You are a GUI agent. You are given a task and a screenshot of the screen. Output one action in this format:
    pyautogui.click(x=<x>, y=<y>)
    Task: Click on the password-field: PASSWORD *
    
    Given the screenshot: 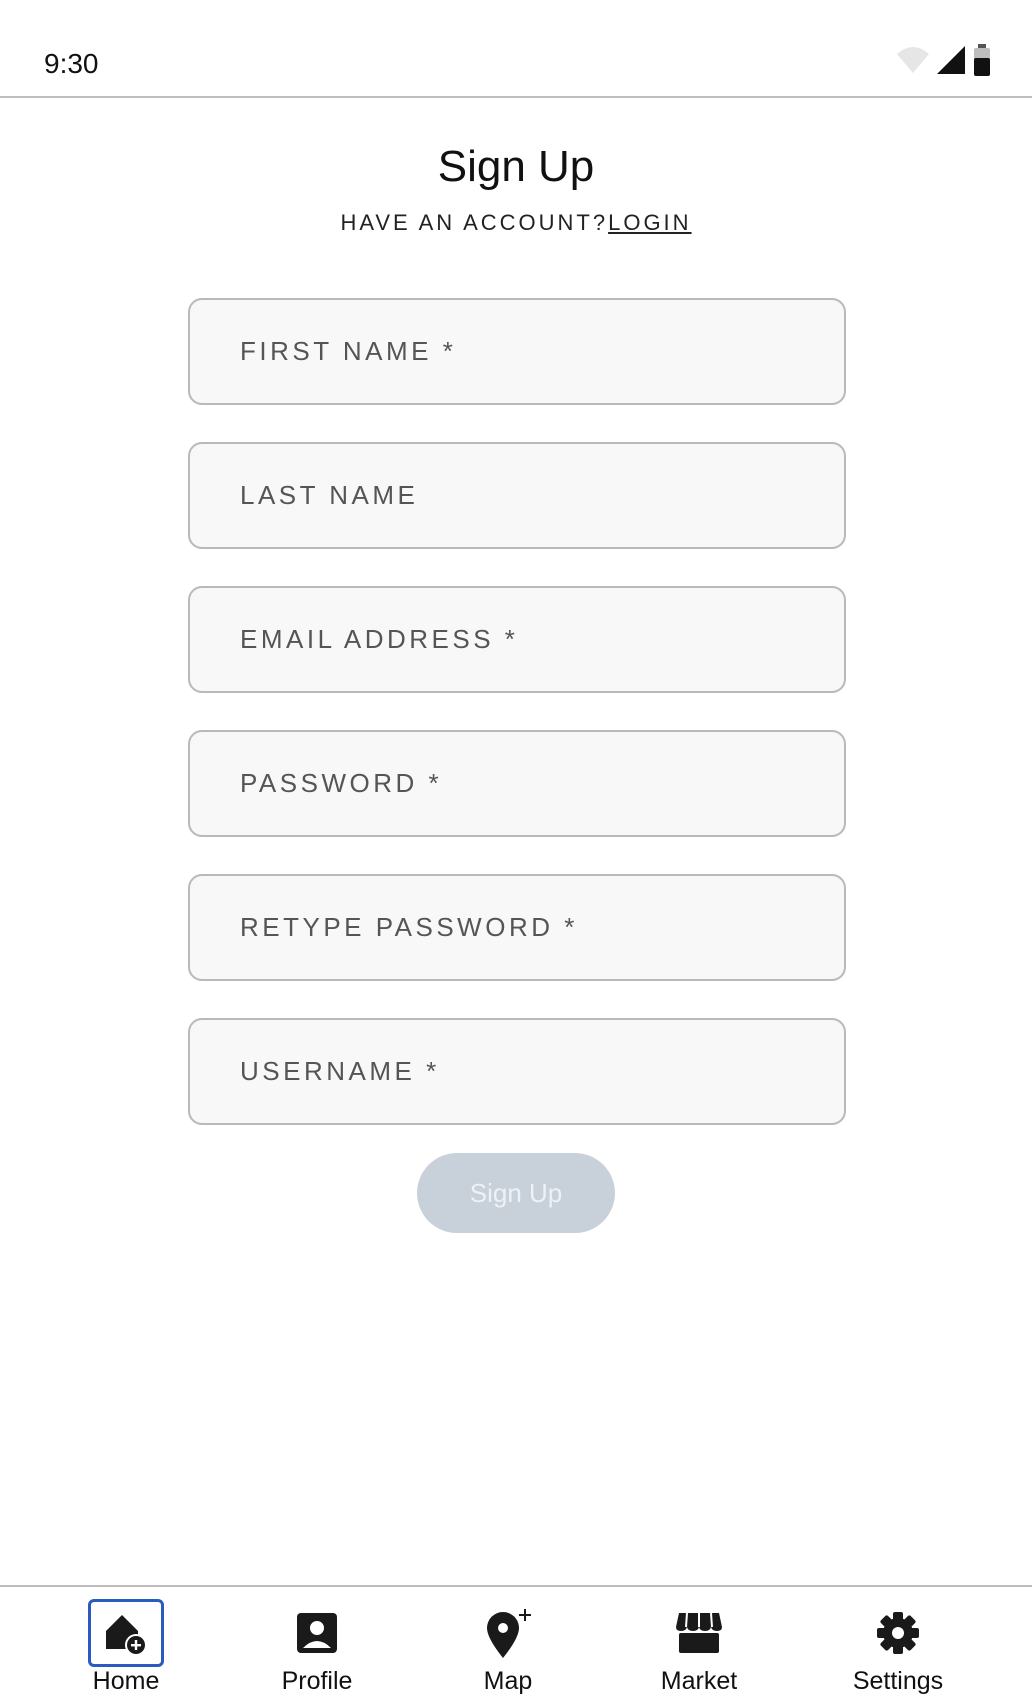 What is the action you would take?
    pyautogui.click(x=517, y=783)
    